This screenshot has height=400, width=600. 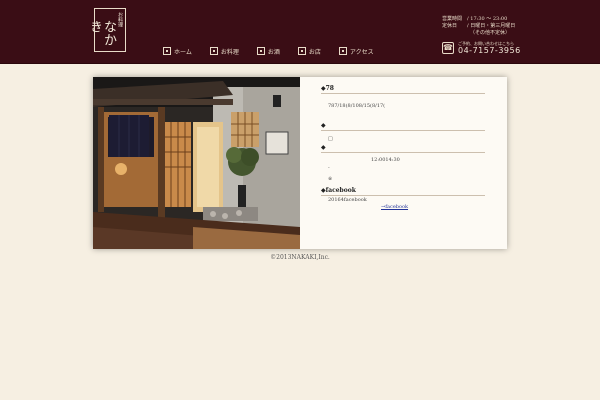 What do you see at coordinates (342, 51) in the screenshot?
I see `map-icon` at bounding box center [342, 51].